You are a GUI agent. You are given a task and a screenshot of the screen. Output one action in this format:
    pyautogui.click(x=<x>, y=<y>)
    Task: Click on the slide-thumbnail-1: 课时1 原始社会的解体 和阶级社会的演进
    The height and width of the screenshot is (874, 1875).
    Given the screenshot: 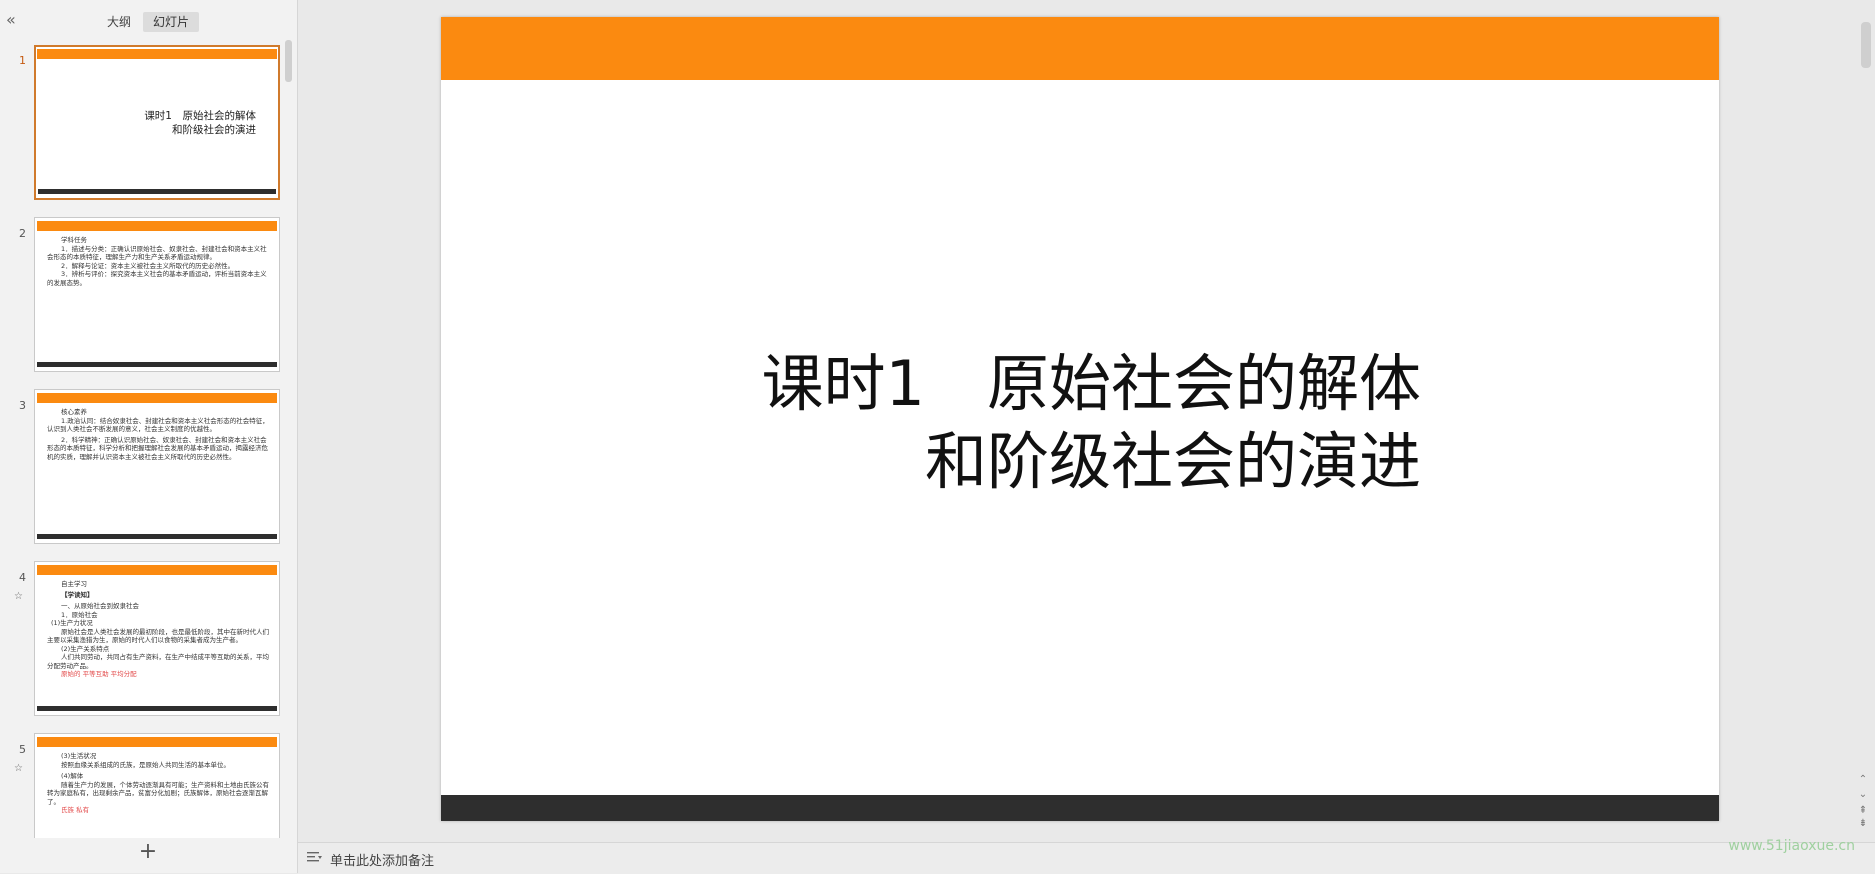 What is the action you would take?
    pyautogui.click(x=157, y=122)
    